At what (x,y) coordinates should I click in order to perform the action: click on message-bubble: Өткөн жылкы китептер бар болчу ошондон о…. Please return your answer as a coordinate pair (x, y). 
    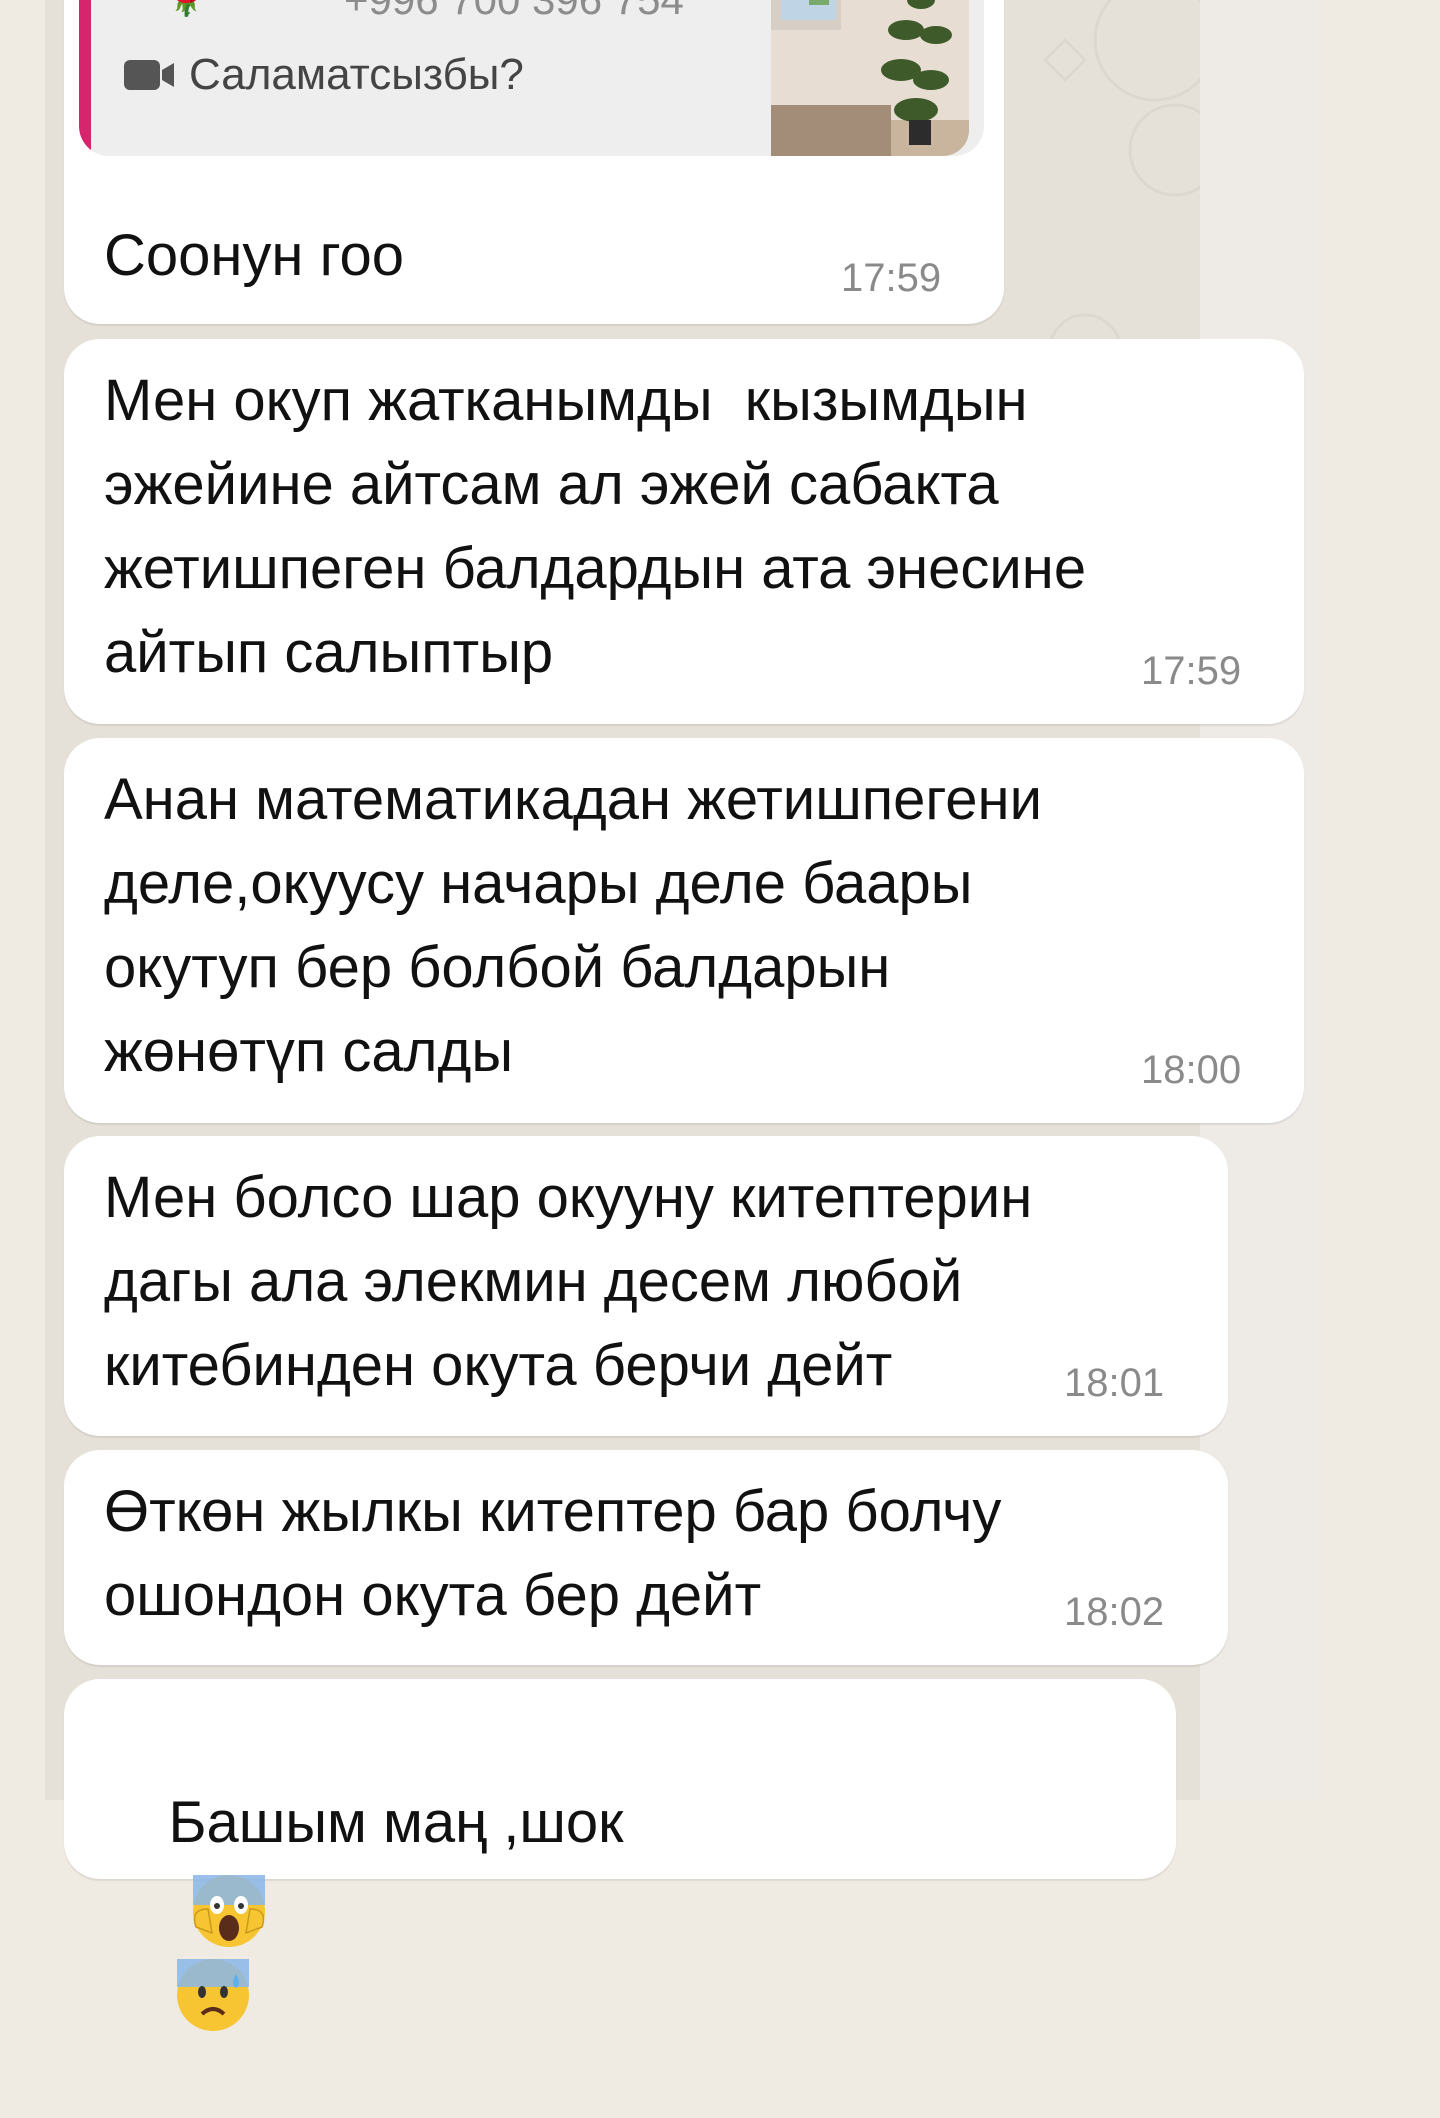
    Looking at the image, I should click on (646, 1557).